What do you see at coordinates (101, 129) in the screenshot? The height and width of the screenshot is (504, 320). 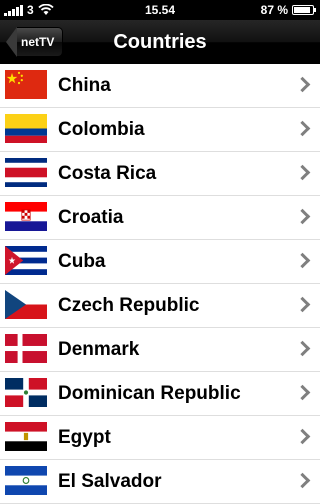 I see `country-name: Colombia` at bounding box center [101, 129].